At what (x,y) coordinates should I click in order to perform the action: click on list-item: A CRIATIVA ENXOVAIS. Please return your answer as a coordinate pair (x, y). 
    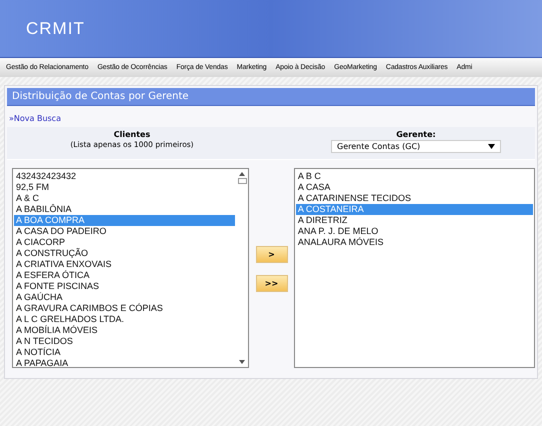
    Looking at the image, I should click on (125, 264).